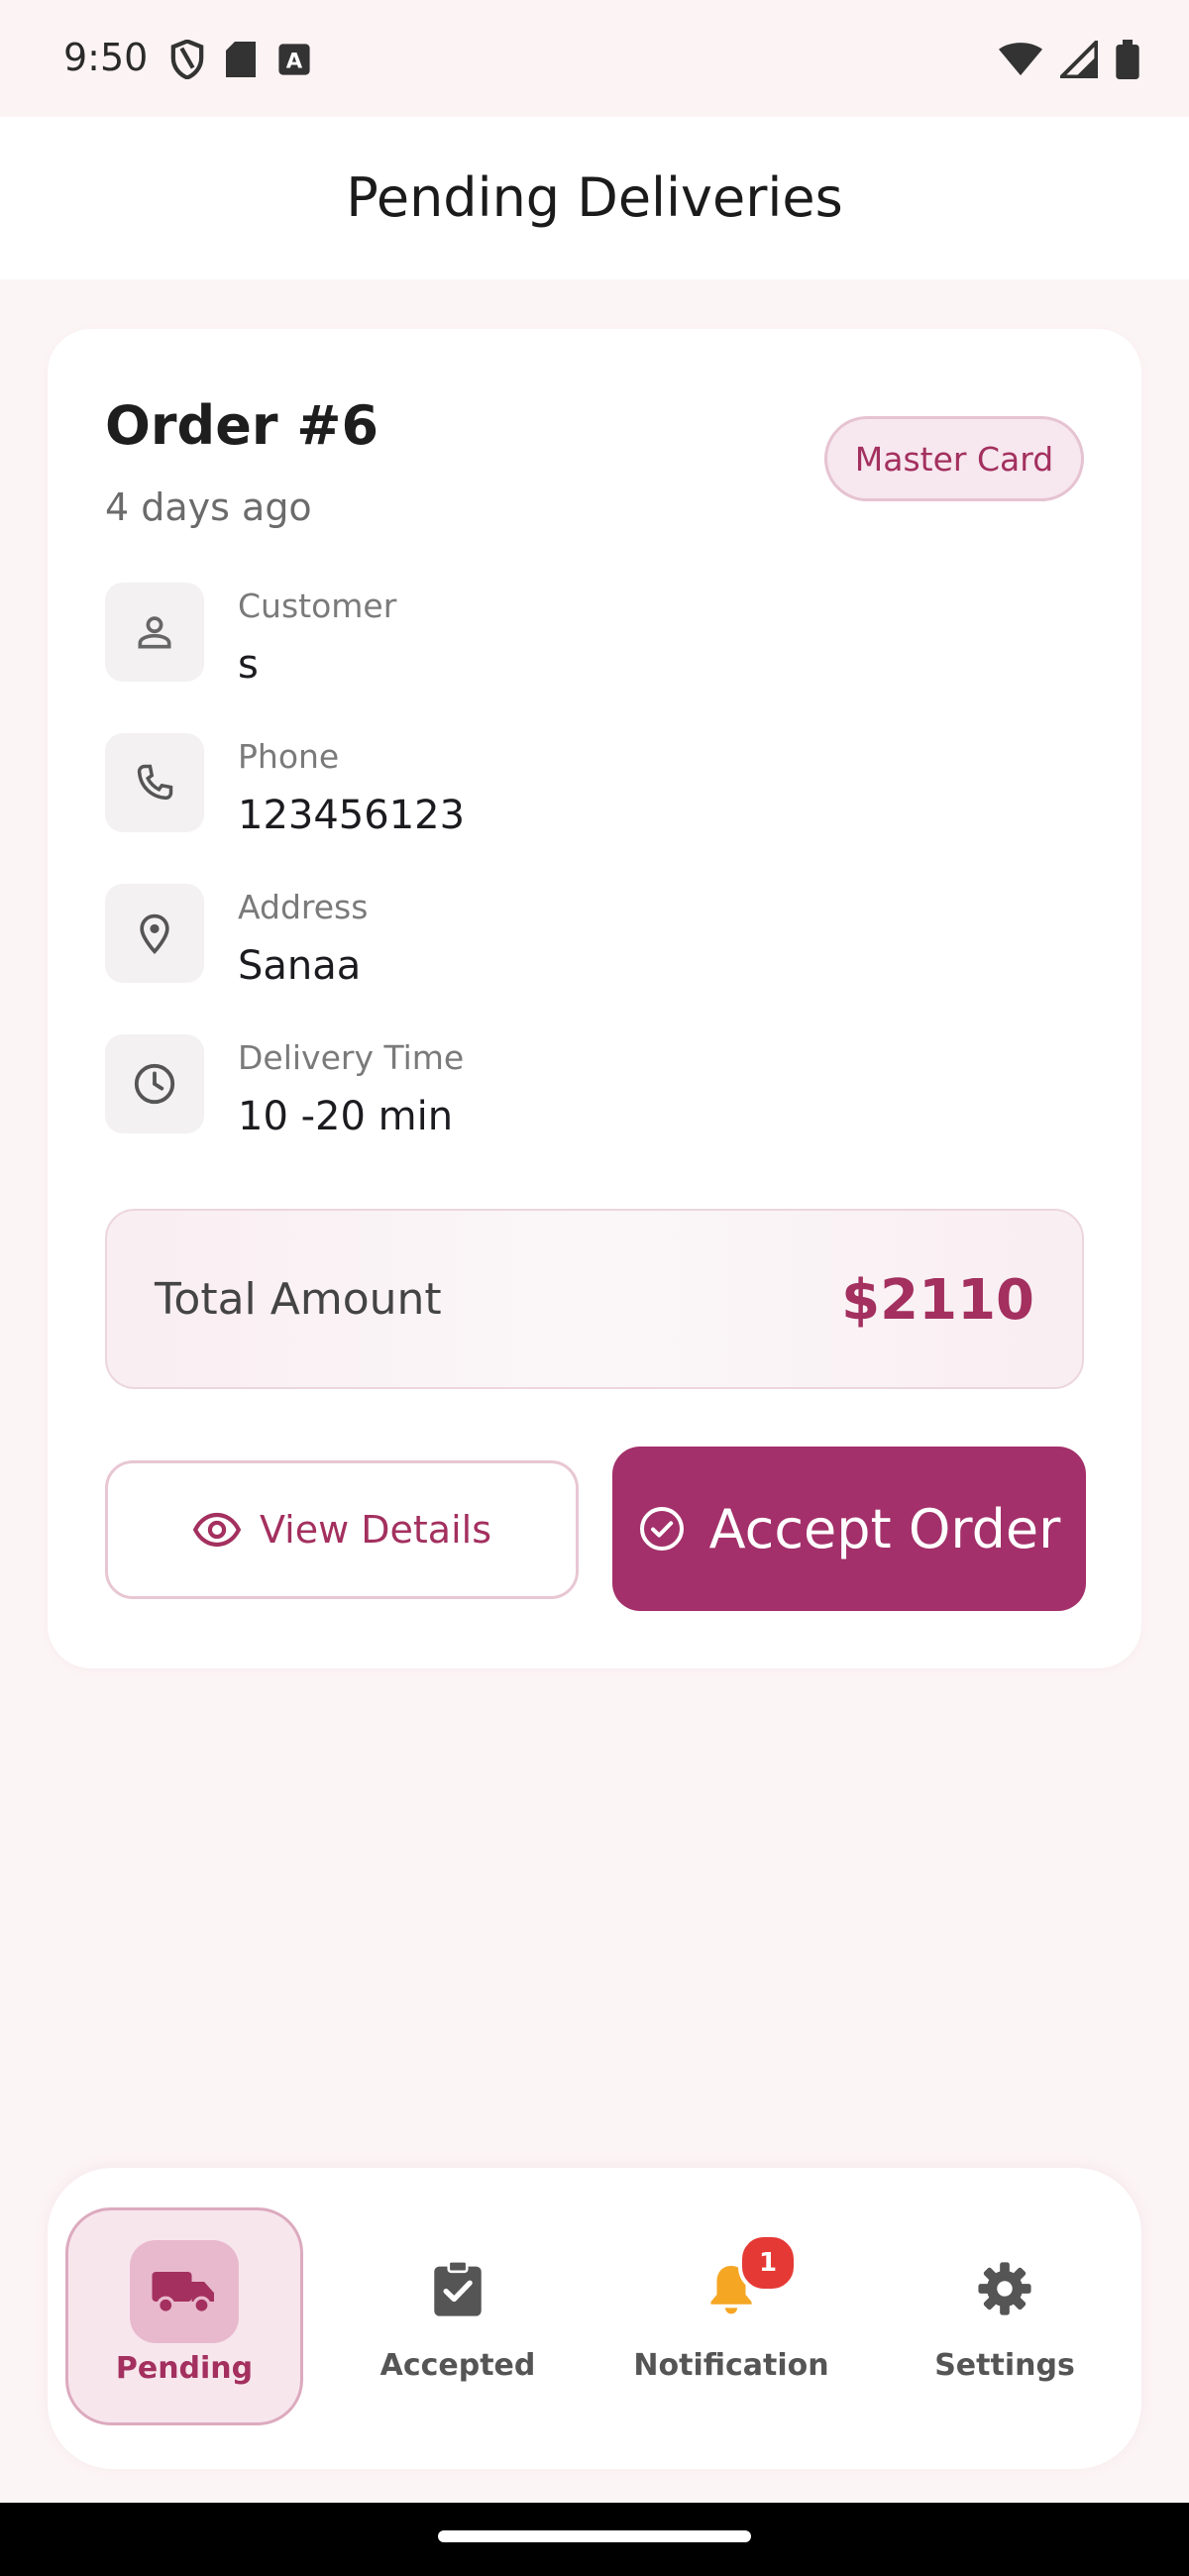 The height and width of the screenshot is (2576, 1189). What do you see at coordinates (184, 2316) in the screenshot?
I see `nav-item-pending: Pending` at bounding box center [184, 2316].